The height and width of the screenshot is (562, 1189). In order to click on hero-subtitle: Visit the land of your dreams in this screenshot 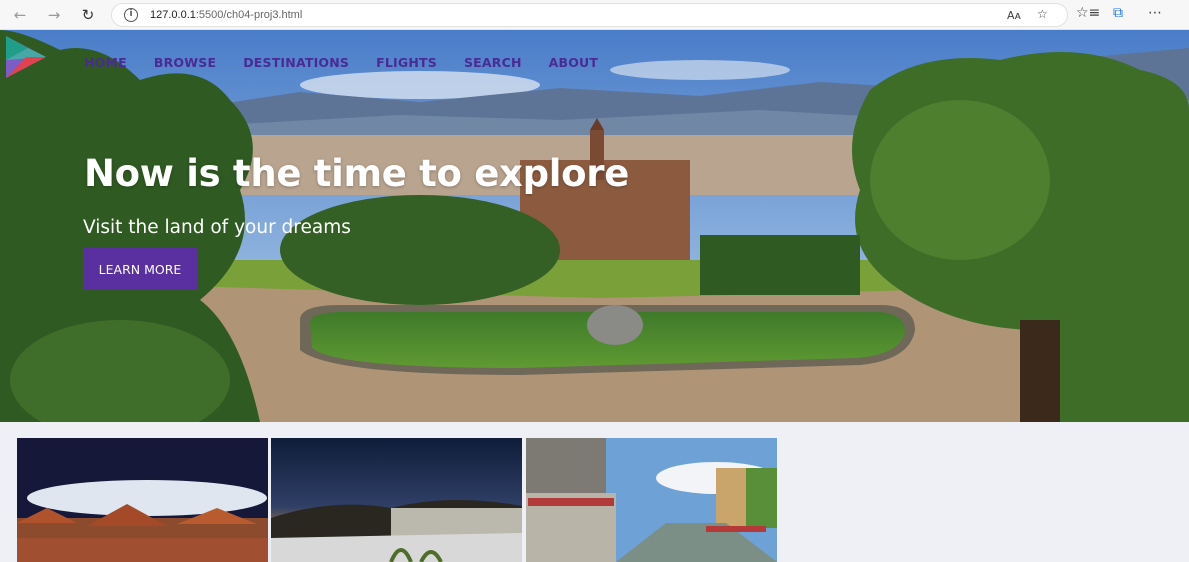, I will do `click(217, 227)`.